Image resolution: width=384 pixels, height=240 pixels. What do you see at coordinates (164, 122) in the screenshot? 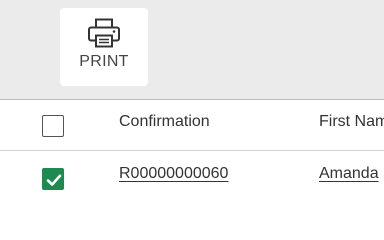
I see `column-header-confirmation: Confirmation` at bounding box center [164, 122].